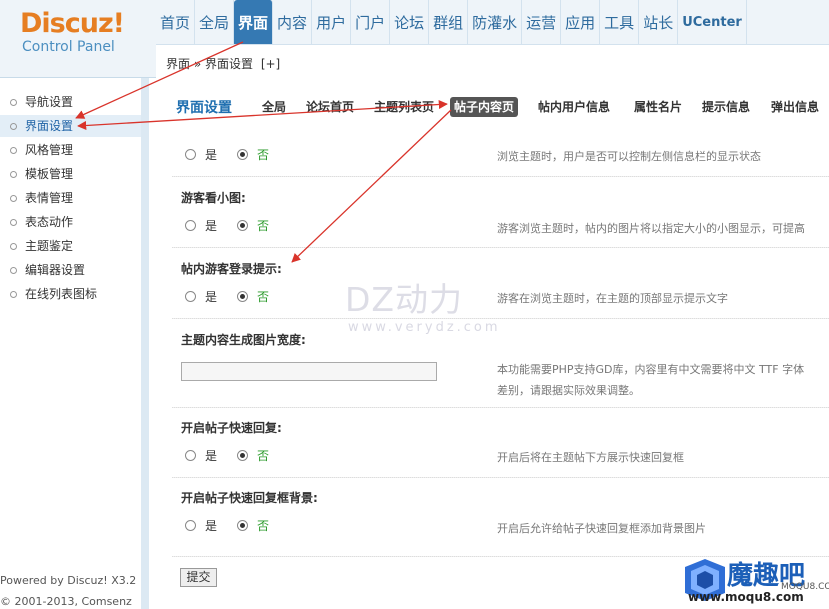 The width and height of the screenshot is (829, 609). I want to click on sub-tab: 属性名片, so click(658, 107).